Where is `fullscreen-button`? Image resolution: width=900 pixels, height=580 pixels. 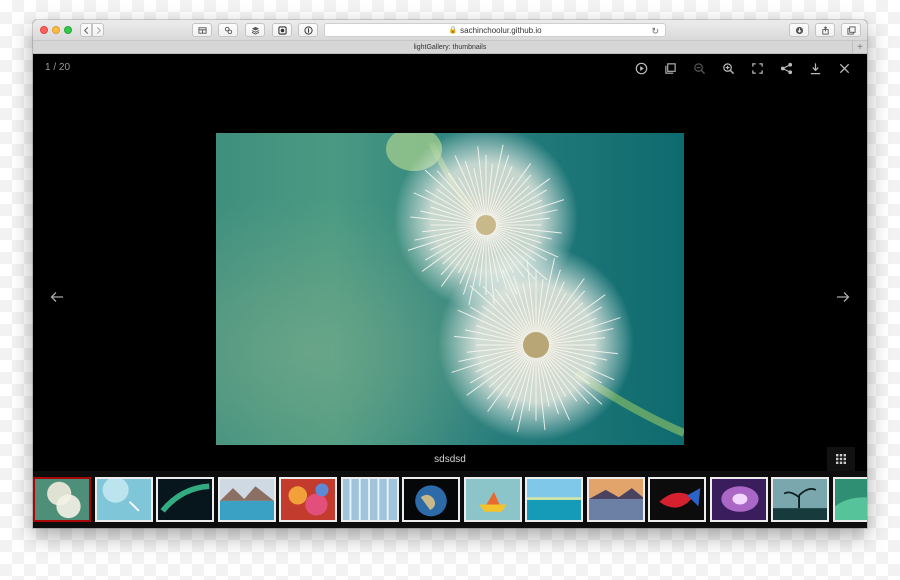 fullscreen-button is located at coordinates (757, 68).